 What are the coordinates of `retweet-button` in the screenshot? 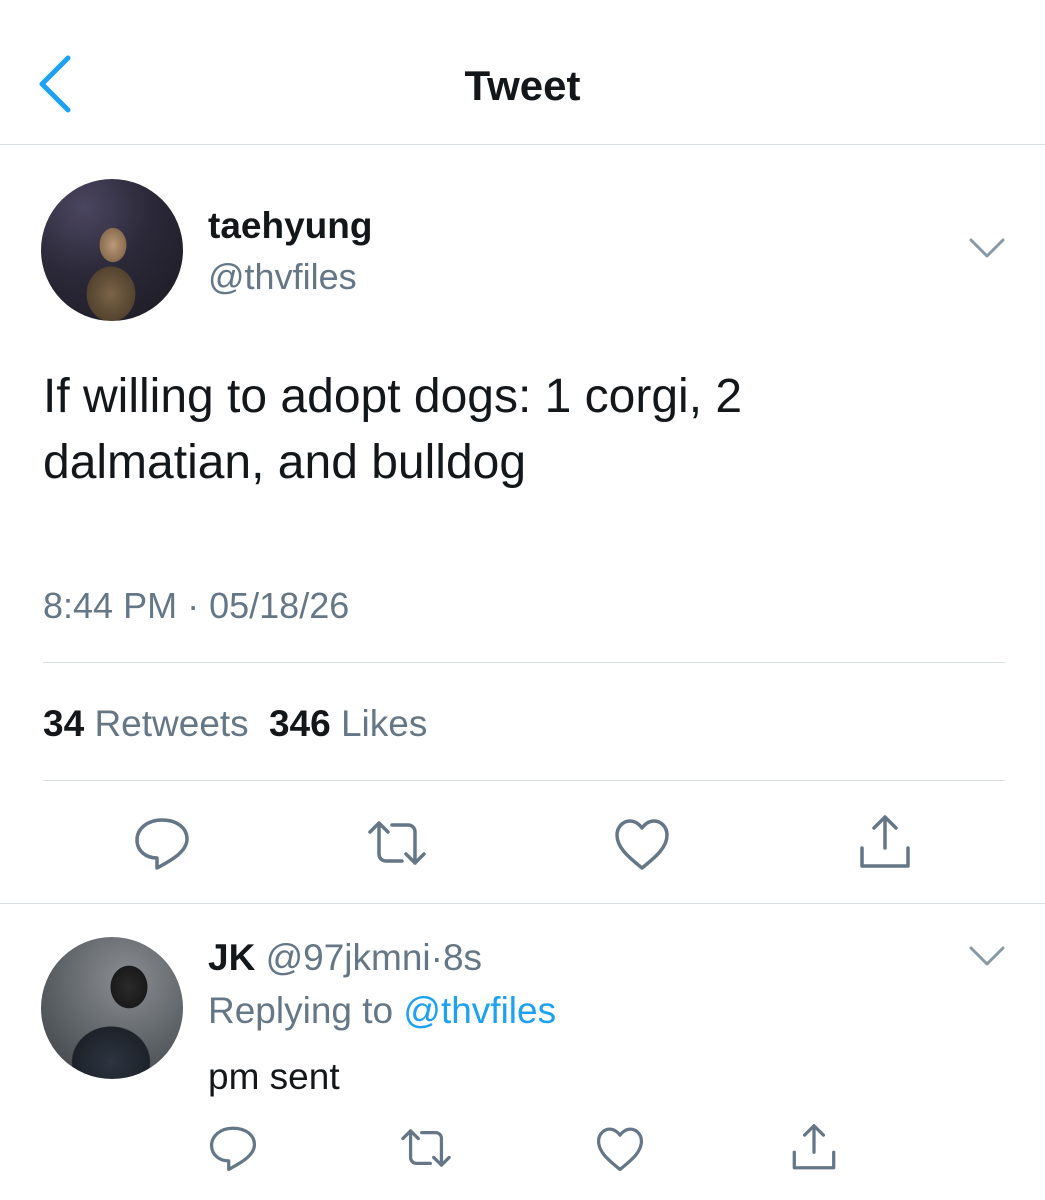 It's located at (397, 843).